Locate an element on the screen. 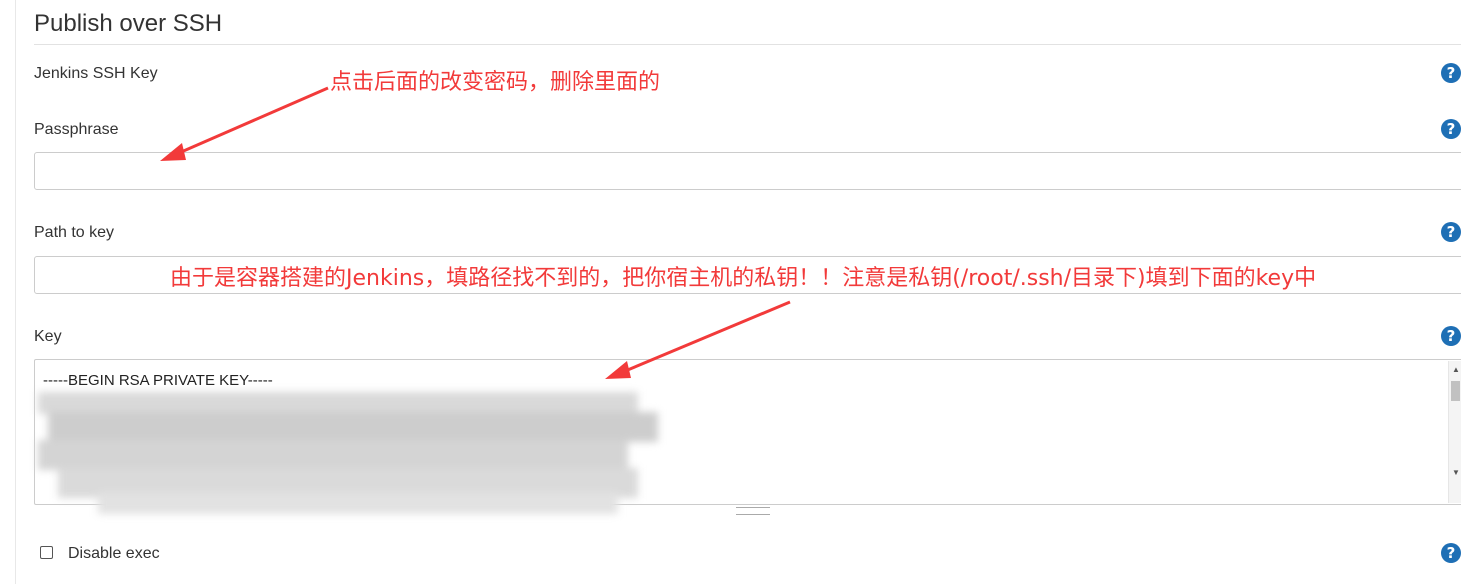 This screenshot has height=584, width=1461. arrow-to-passphrase is located at coordinates (244, 123).